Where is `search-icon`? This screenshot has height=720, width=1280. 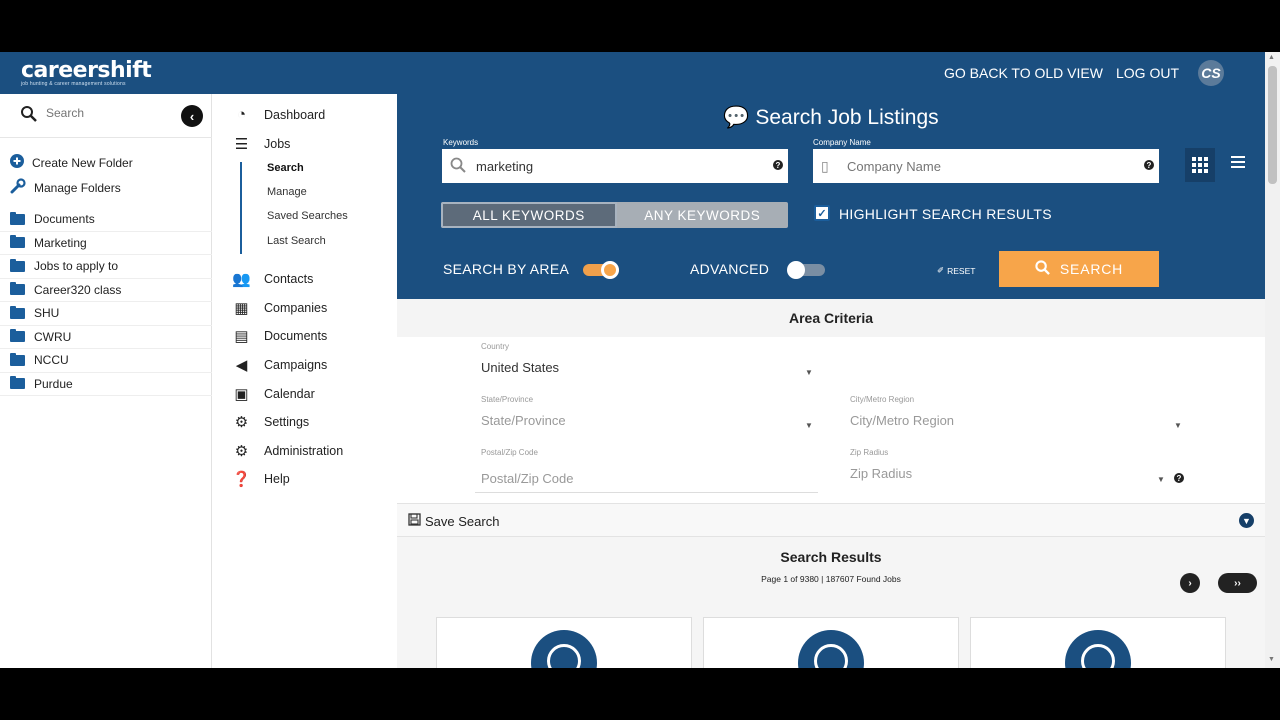
search-icon is located at coordinates (459, 166).